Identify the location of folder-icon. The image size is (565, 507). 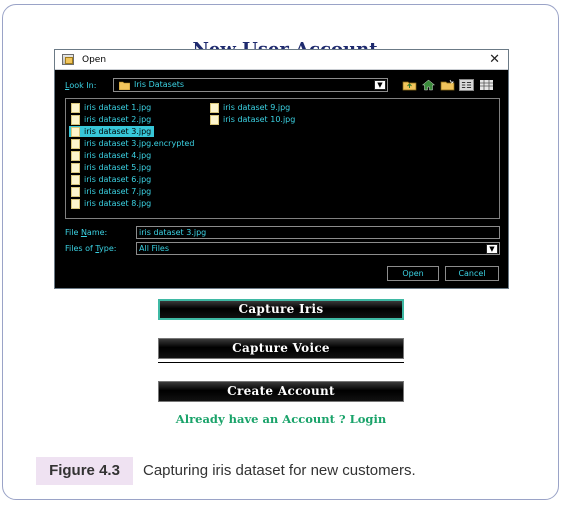
(124, 85).